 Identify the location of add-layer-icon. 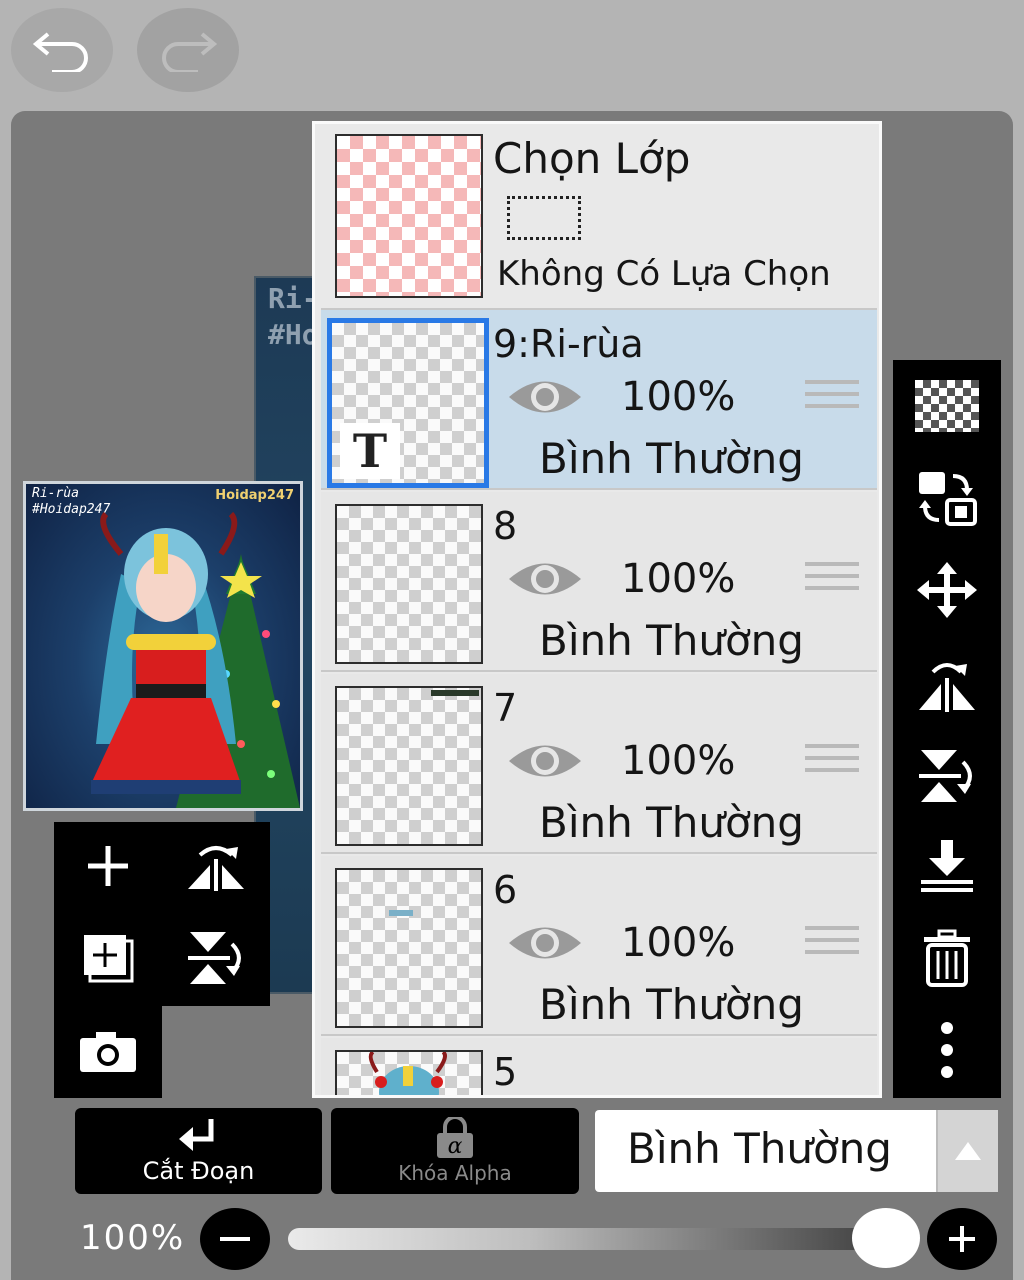
(108, 866).